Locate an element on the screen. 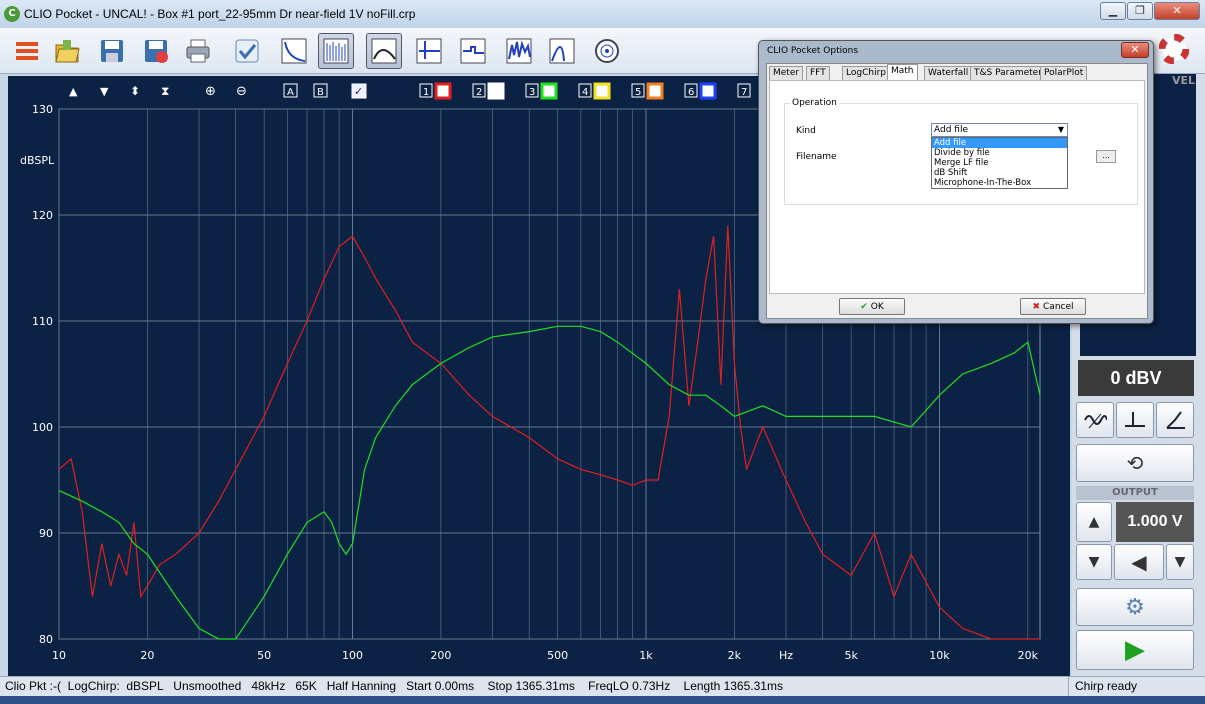  y-tick-label: 90 is located at coordinates (46, 533).